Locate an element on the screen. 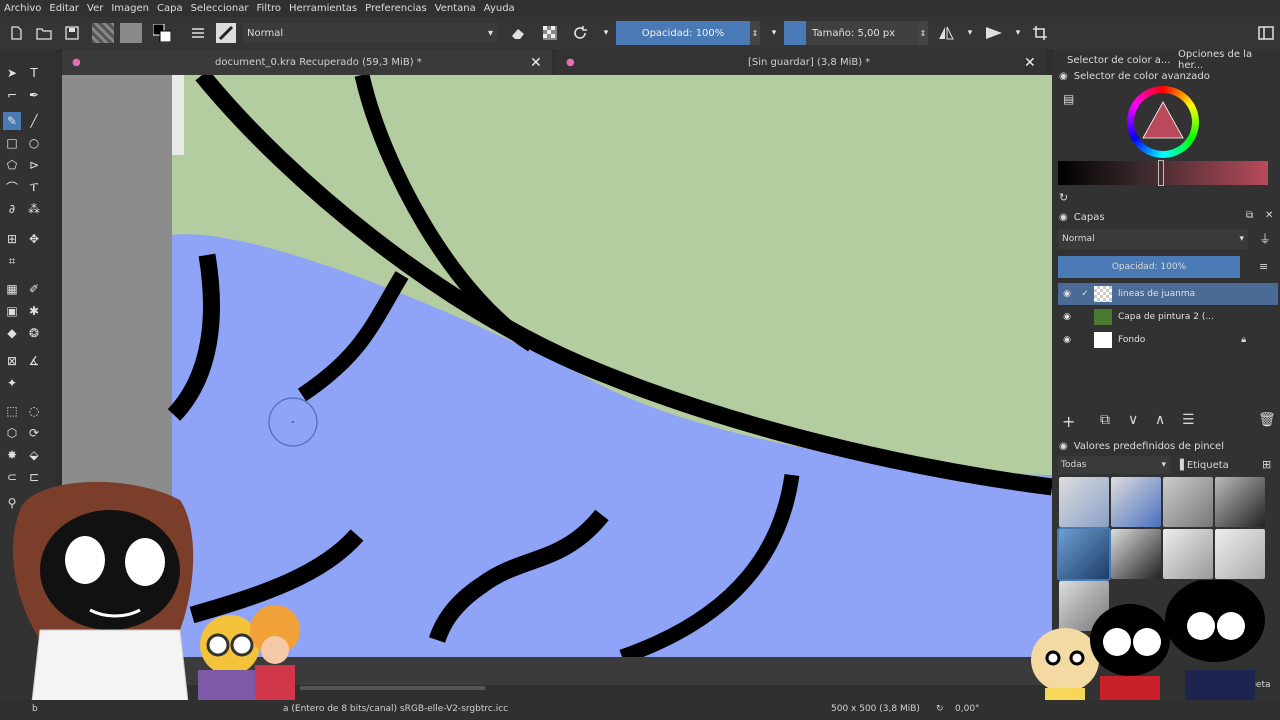 The width and height of the screenshot is (1280, 720). menu-capa: Capa is located at coordinates (170, 8).